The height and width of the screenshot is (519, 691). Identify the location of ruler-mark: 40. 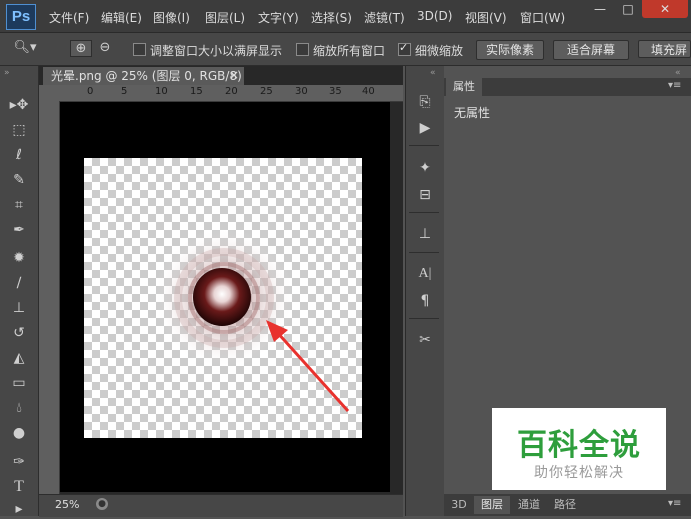
(368, 91).